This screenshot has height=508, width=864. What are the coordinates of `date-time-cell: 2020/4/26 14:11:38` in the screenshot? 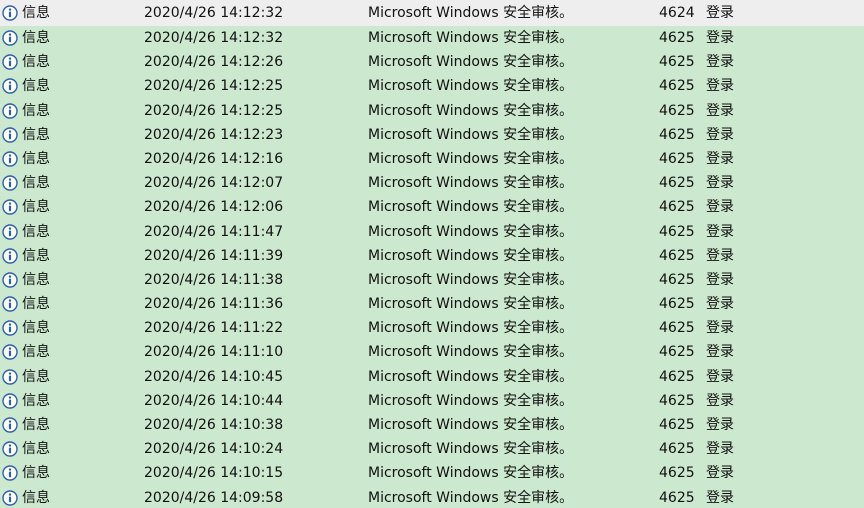 It's located at (214, 279).